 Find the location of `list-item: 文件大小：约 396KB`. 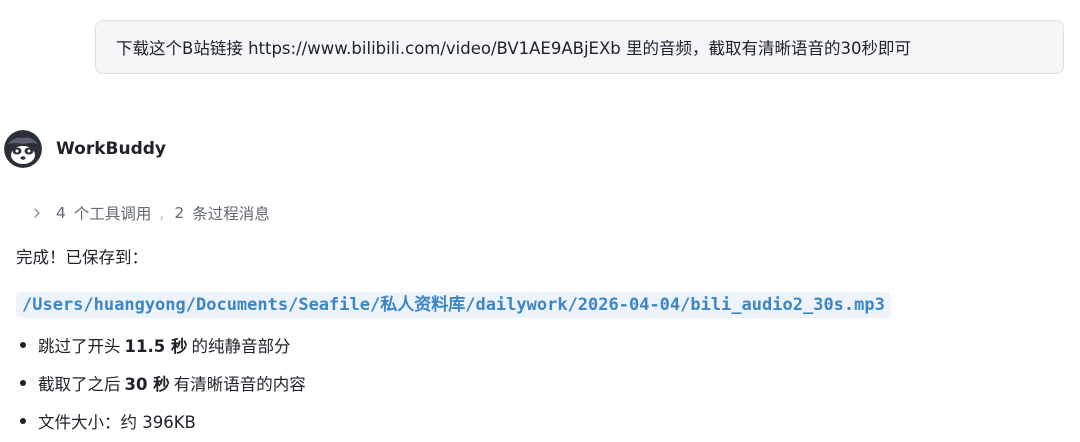

list-item: 文件大小：约 396KB is located at coordinates (163, 421).